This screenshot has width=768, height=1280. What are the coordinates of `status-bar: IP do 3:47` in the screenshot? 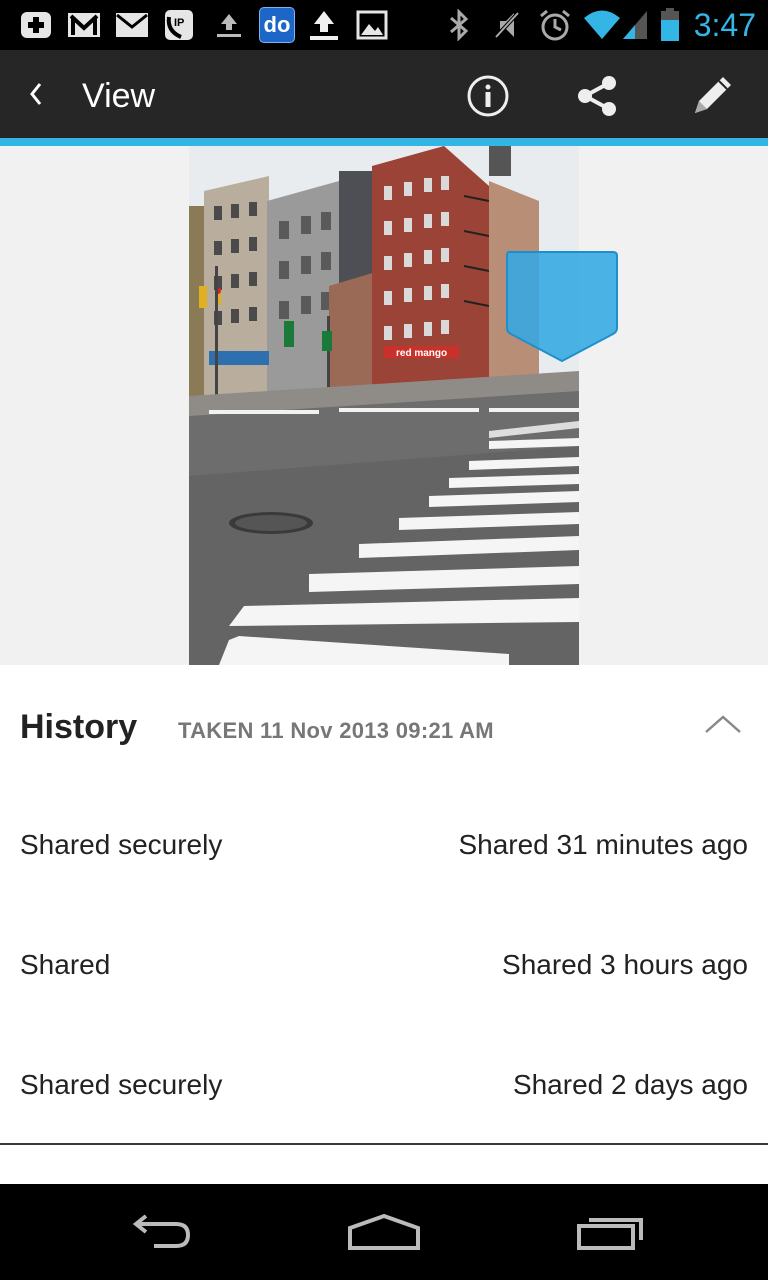 It's located at (384, 25).